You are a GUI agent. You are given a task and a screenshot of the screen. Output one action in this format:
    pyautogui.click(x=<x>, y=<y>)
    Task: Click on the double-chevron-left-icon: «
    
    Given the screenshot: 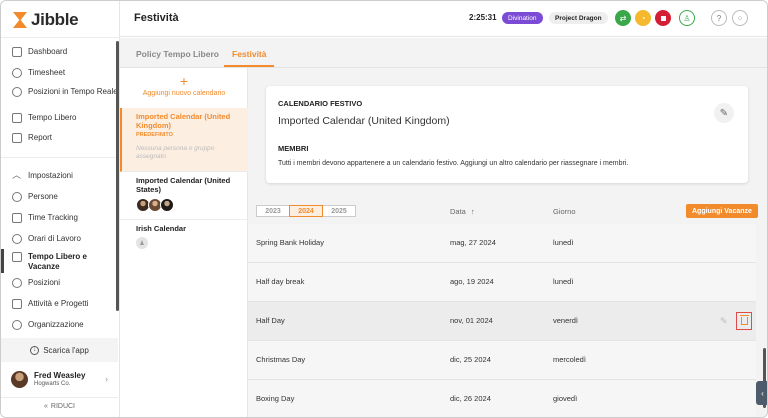 What is the action you would take?
    pyautogui.click(x=45, y=406)
    